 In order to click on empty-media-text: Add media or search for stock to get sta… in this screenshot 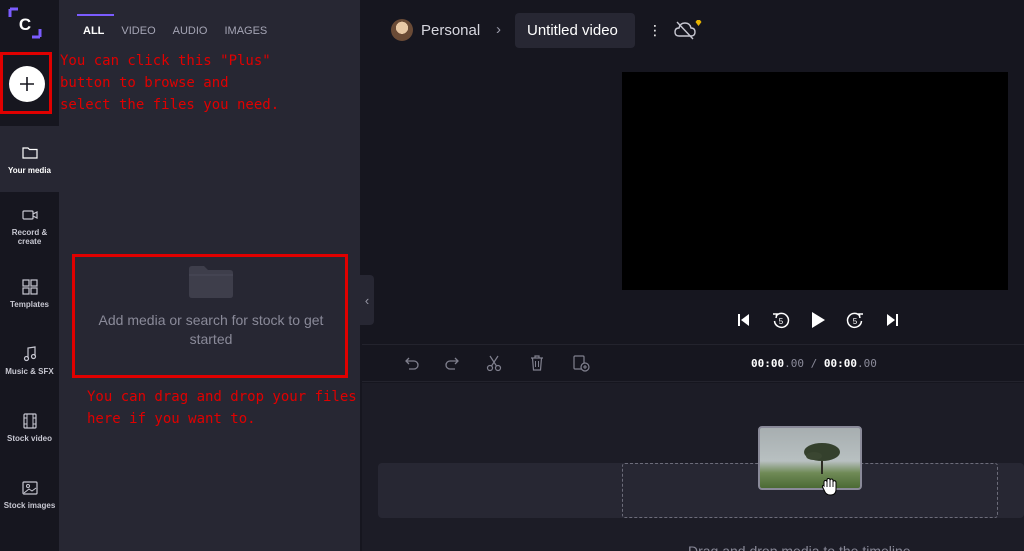, I will do `click(211, 329)`.